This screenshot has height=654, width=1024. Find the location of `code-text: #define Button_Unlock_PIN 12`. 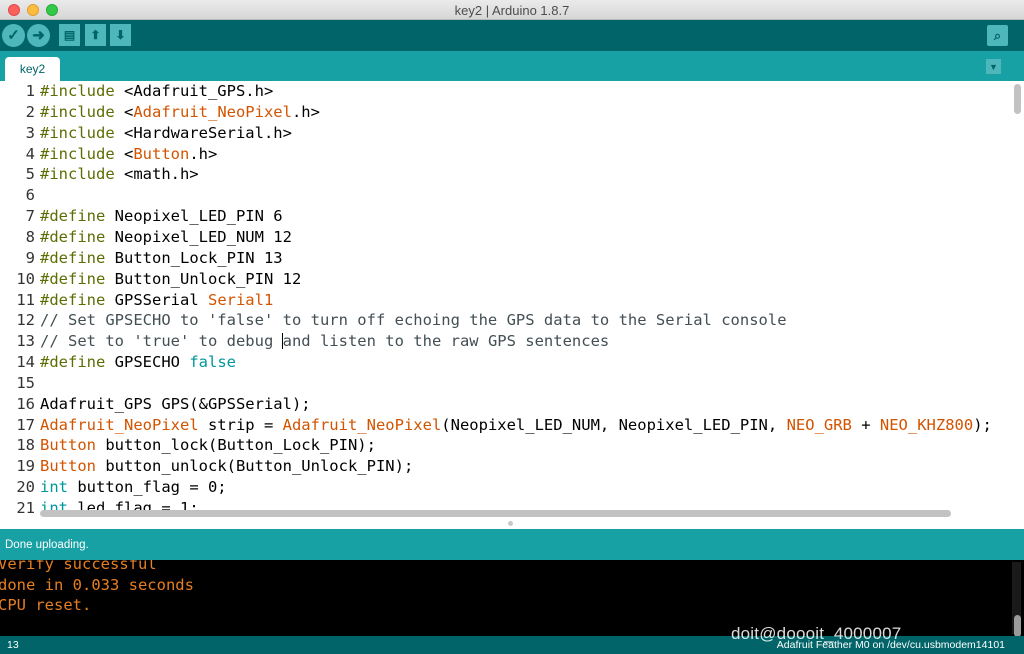

code-text: #define Button_Unlock_PIN 12 is located at coordinates (170, 279).